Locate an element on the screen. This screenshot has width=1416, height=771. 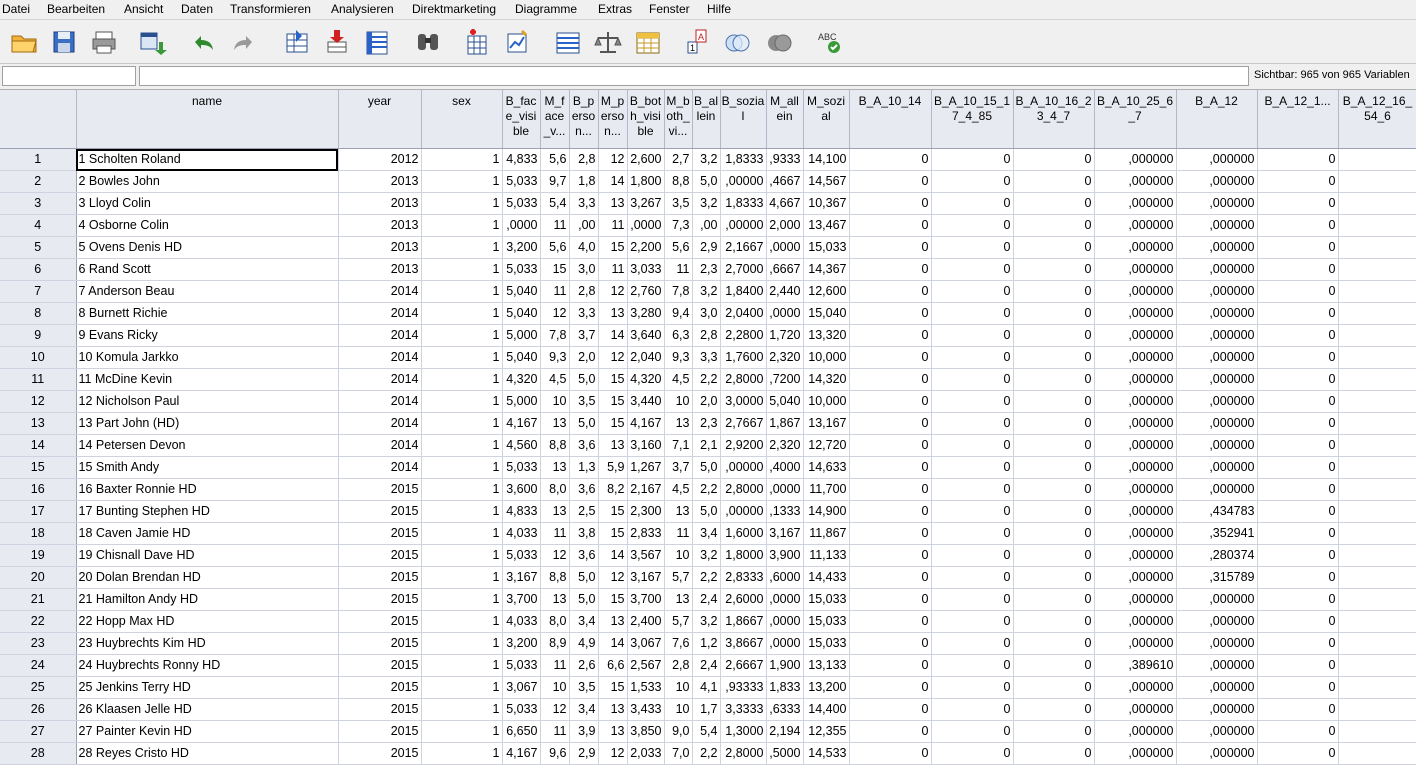
cell-name: 6 Rand Scott is located at coordinates (207, 269).